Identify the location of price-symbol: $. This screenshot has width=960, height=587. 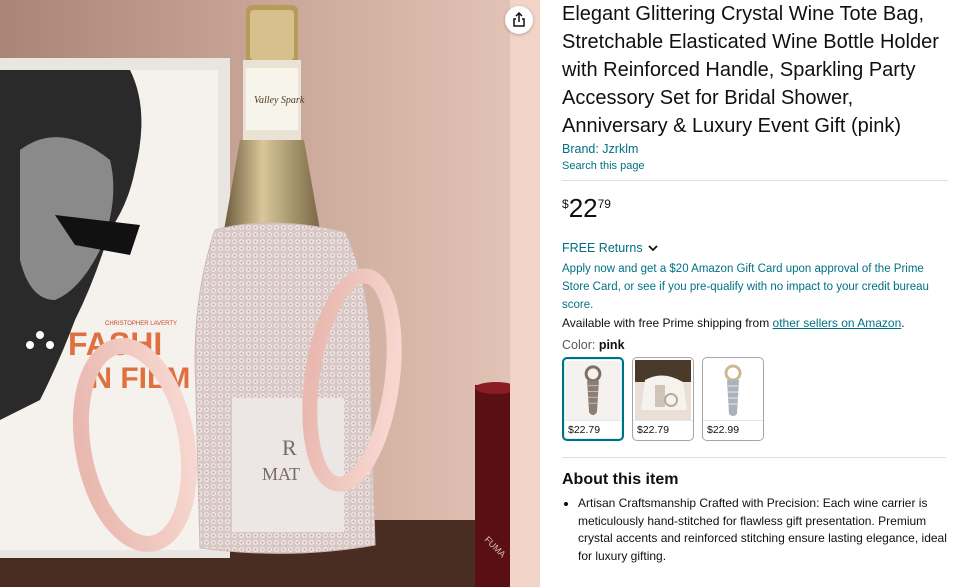
(565, 204).